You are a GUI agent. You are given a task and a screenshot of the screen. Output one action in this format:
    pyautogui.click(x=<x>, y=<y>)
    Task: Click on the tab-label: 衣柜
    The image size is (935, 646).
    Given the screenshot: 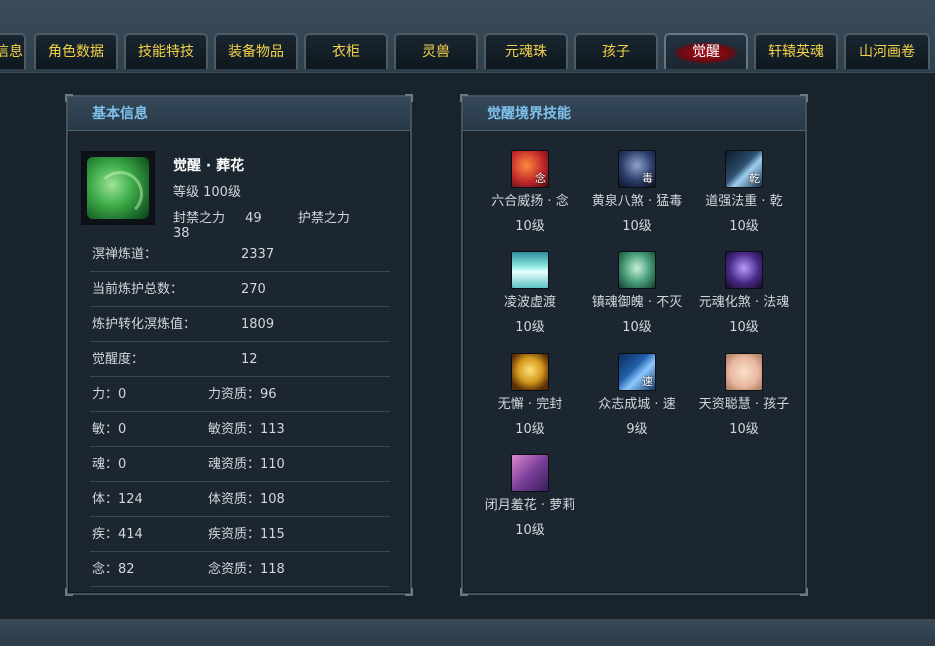 What is the action you would take?
    pyautogui.click(x=346, y=52)
    